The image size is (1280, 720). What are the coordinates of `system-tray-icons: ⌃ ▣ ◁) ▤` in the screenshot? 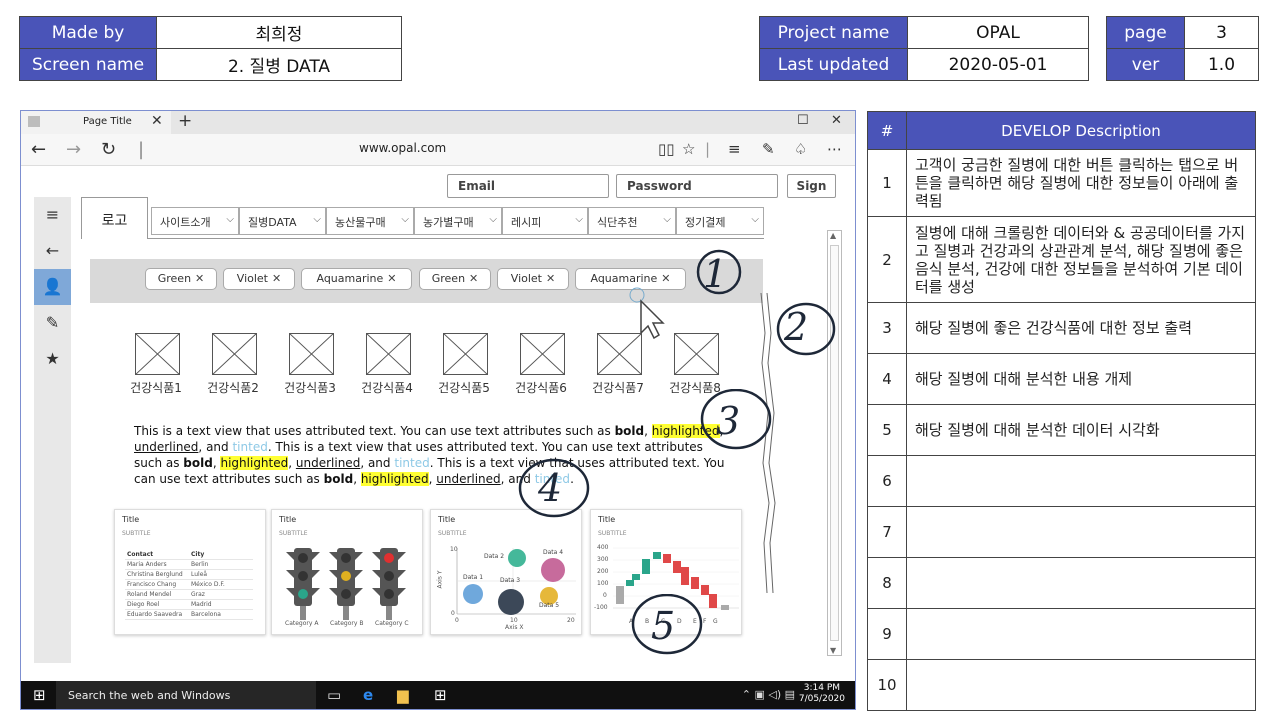 It's located at (768, 694).